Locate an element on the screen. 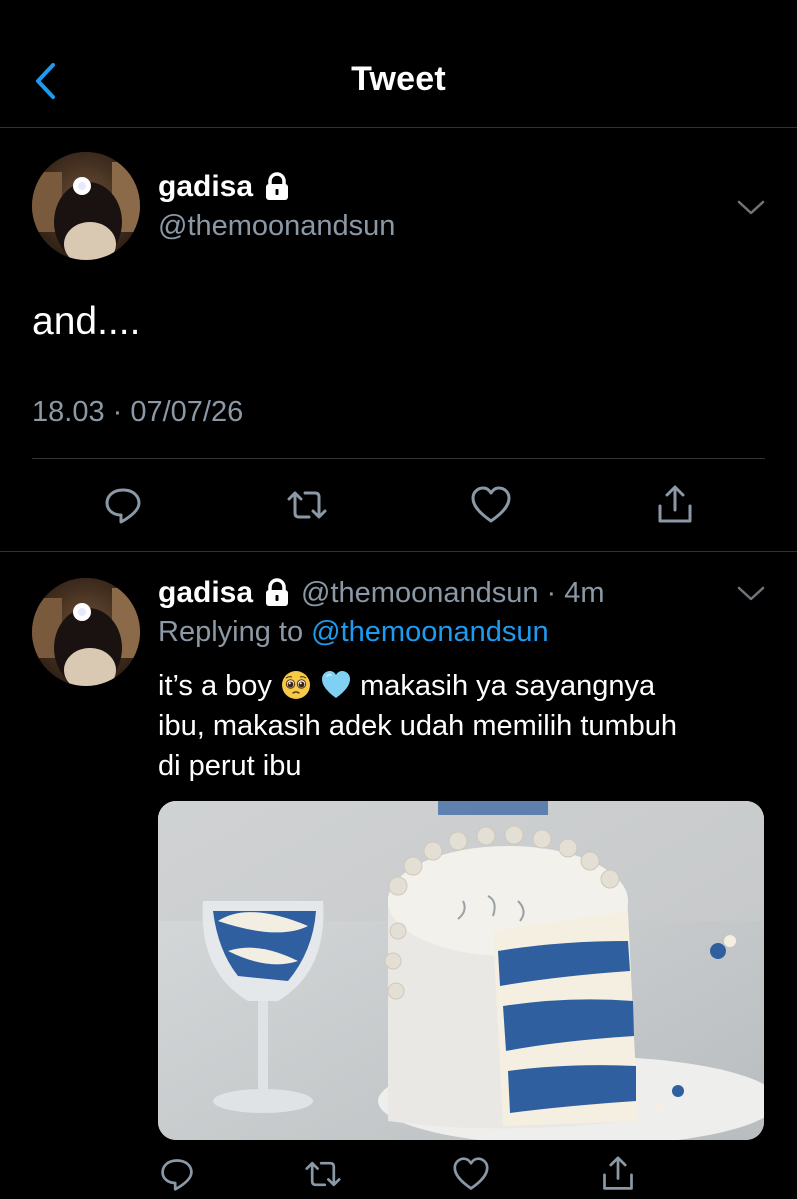 This screenshot has height=1199, width=797. replying-to: Replying to @themoonandsun is located at coordinates (353, 632).